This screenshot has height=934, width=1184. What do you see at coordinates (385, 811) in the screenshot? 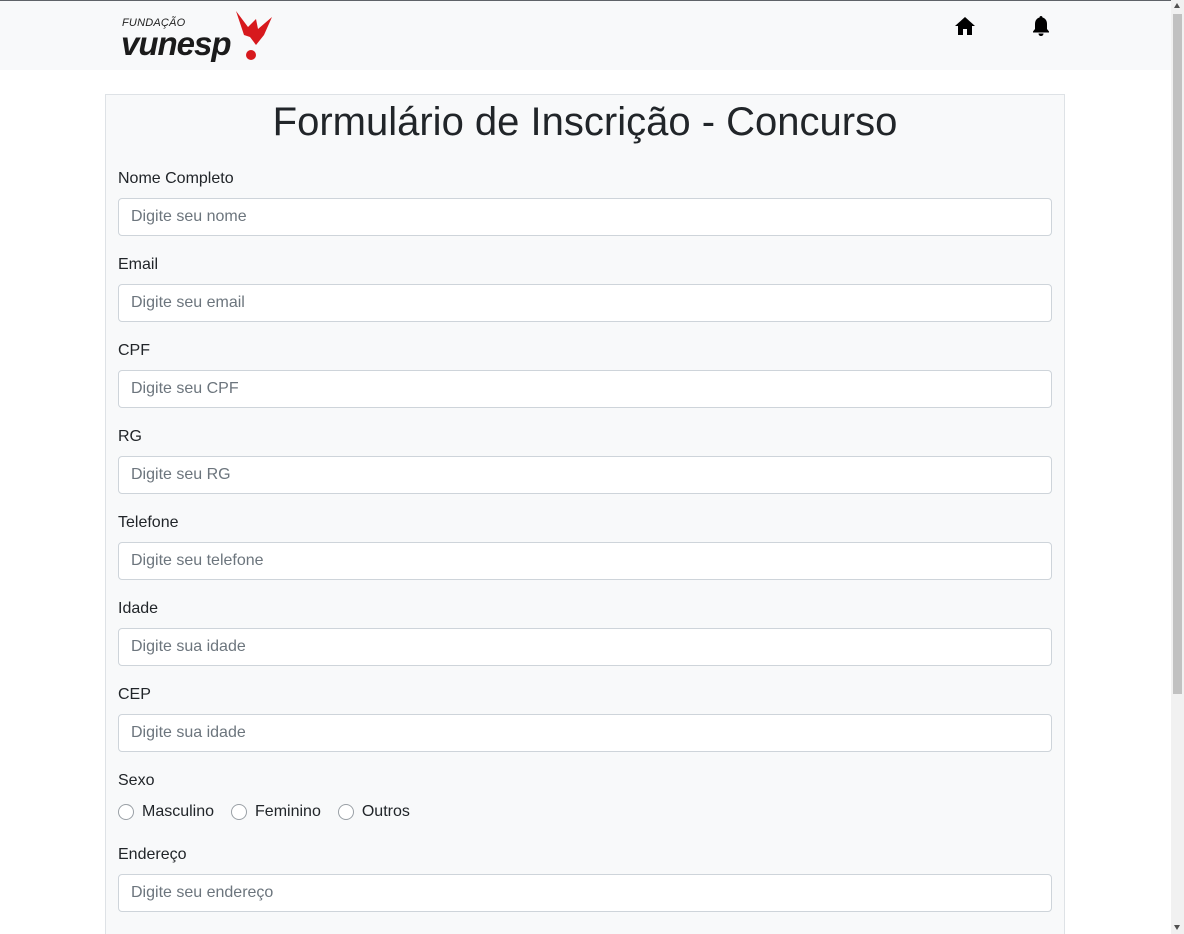
I see `radio-outros-label: Outros` at bounding box center [385, 811].